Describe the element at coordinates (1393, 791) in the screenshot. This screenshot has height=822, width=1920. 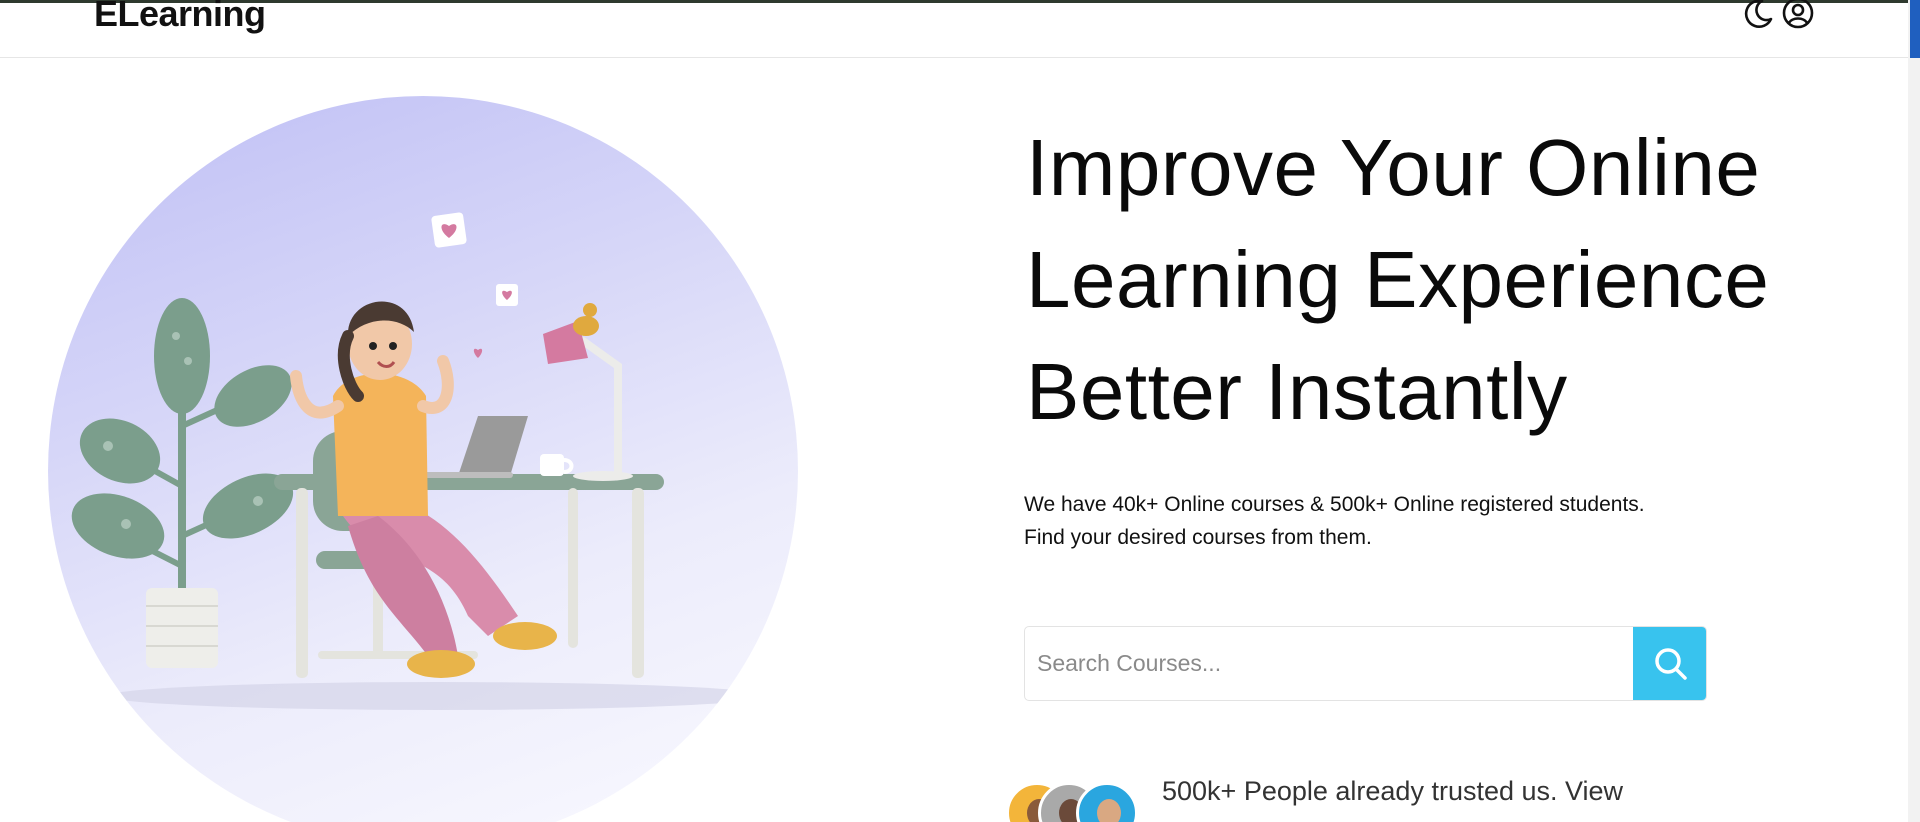
I see `trust-text: 500k+ People already trusted us. View` at that location.